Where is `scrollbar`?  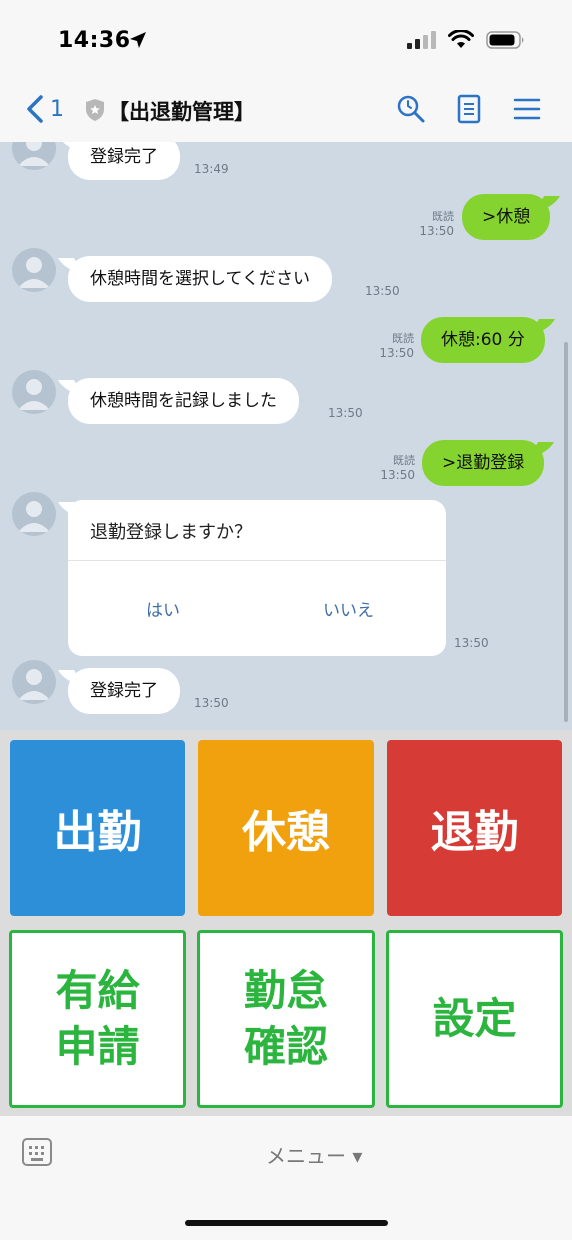
scrollbar is located at coordinates (566, 532).